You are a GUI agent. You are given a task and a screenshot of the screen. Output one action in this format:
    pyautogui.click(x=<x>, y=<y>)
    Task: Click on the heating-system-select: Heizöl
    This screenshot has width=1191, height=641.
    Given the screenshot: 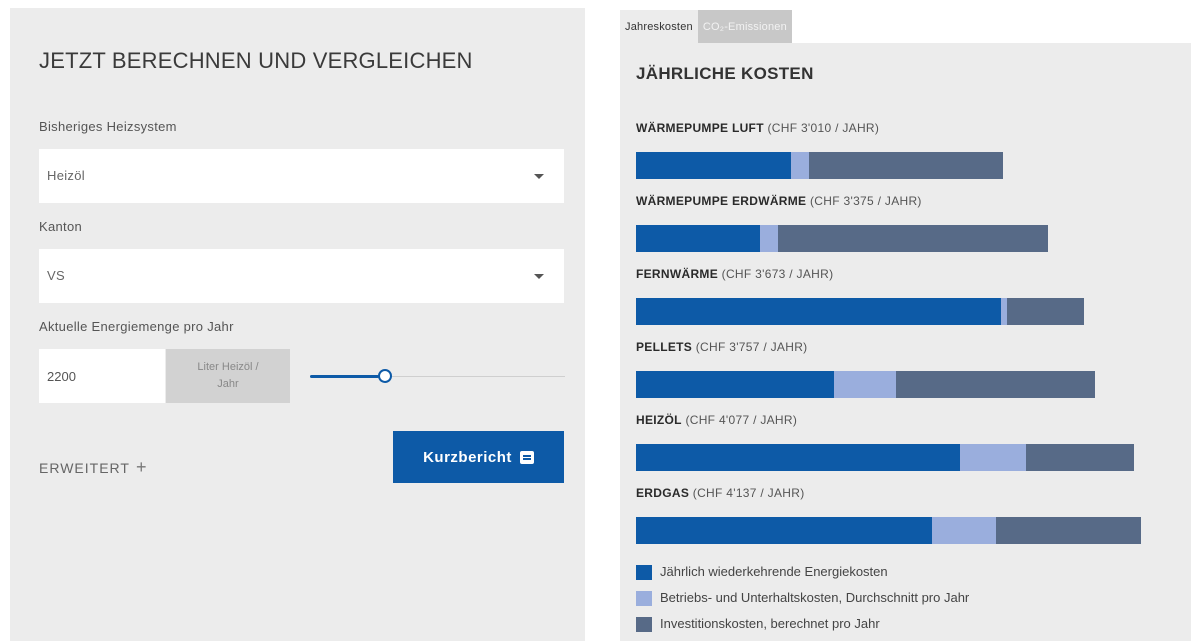 What is the action you would take?
    pyautogui.click(x=301, y=176)
    